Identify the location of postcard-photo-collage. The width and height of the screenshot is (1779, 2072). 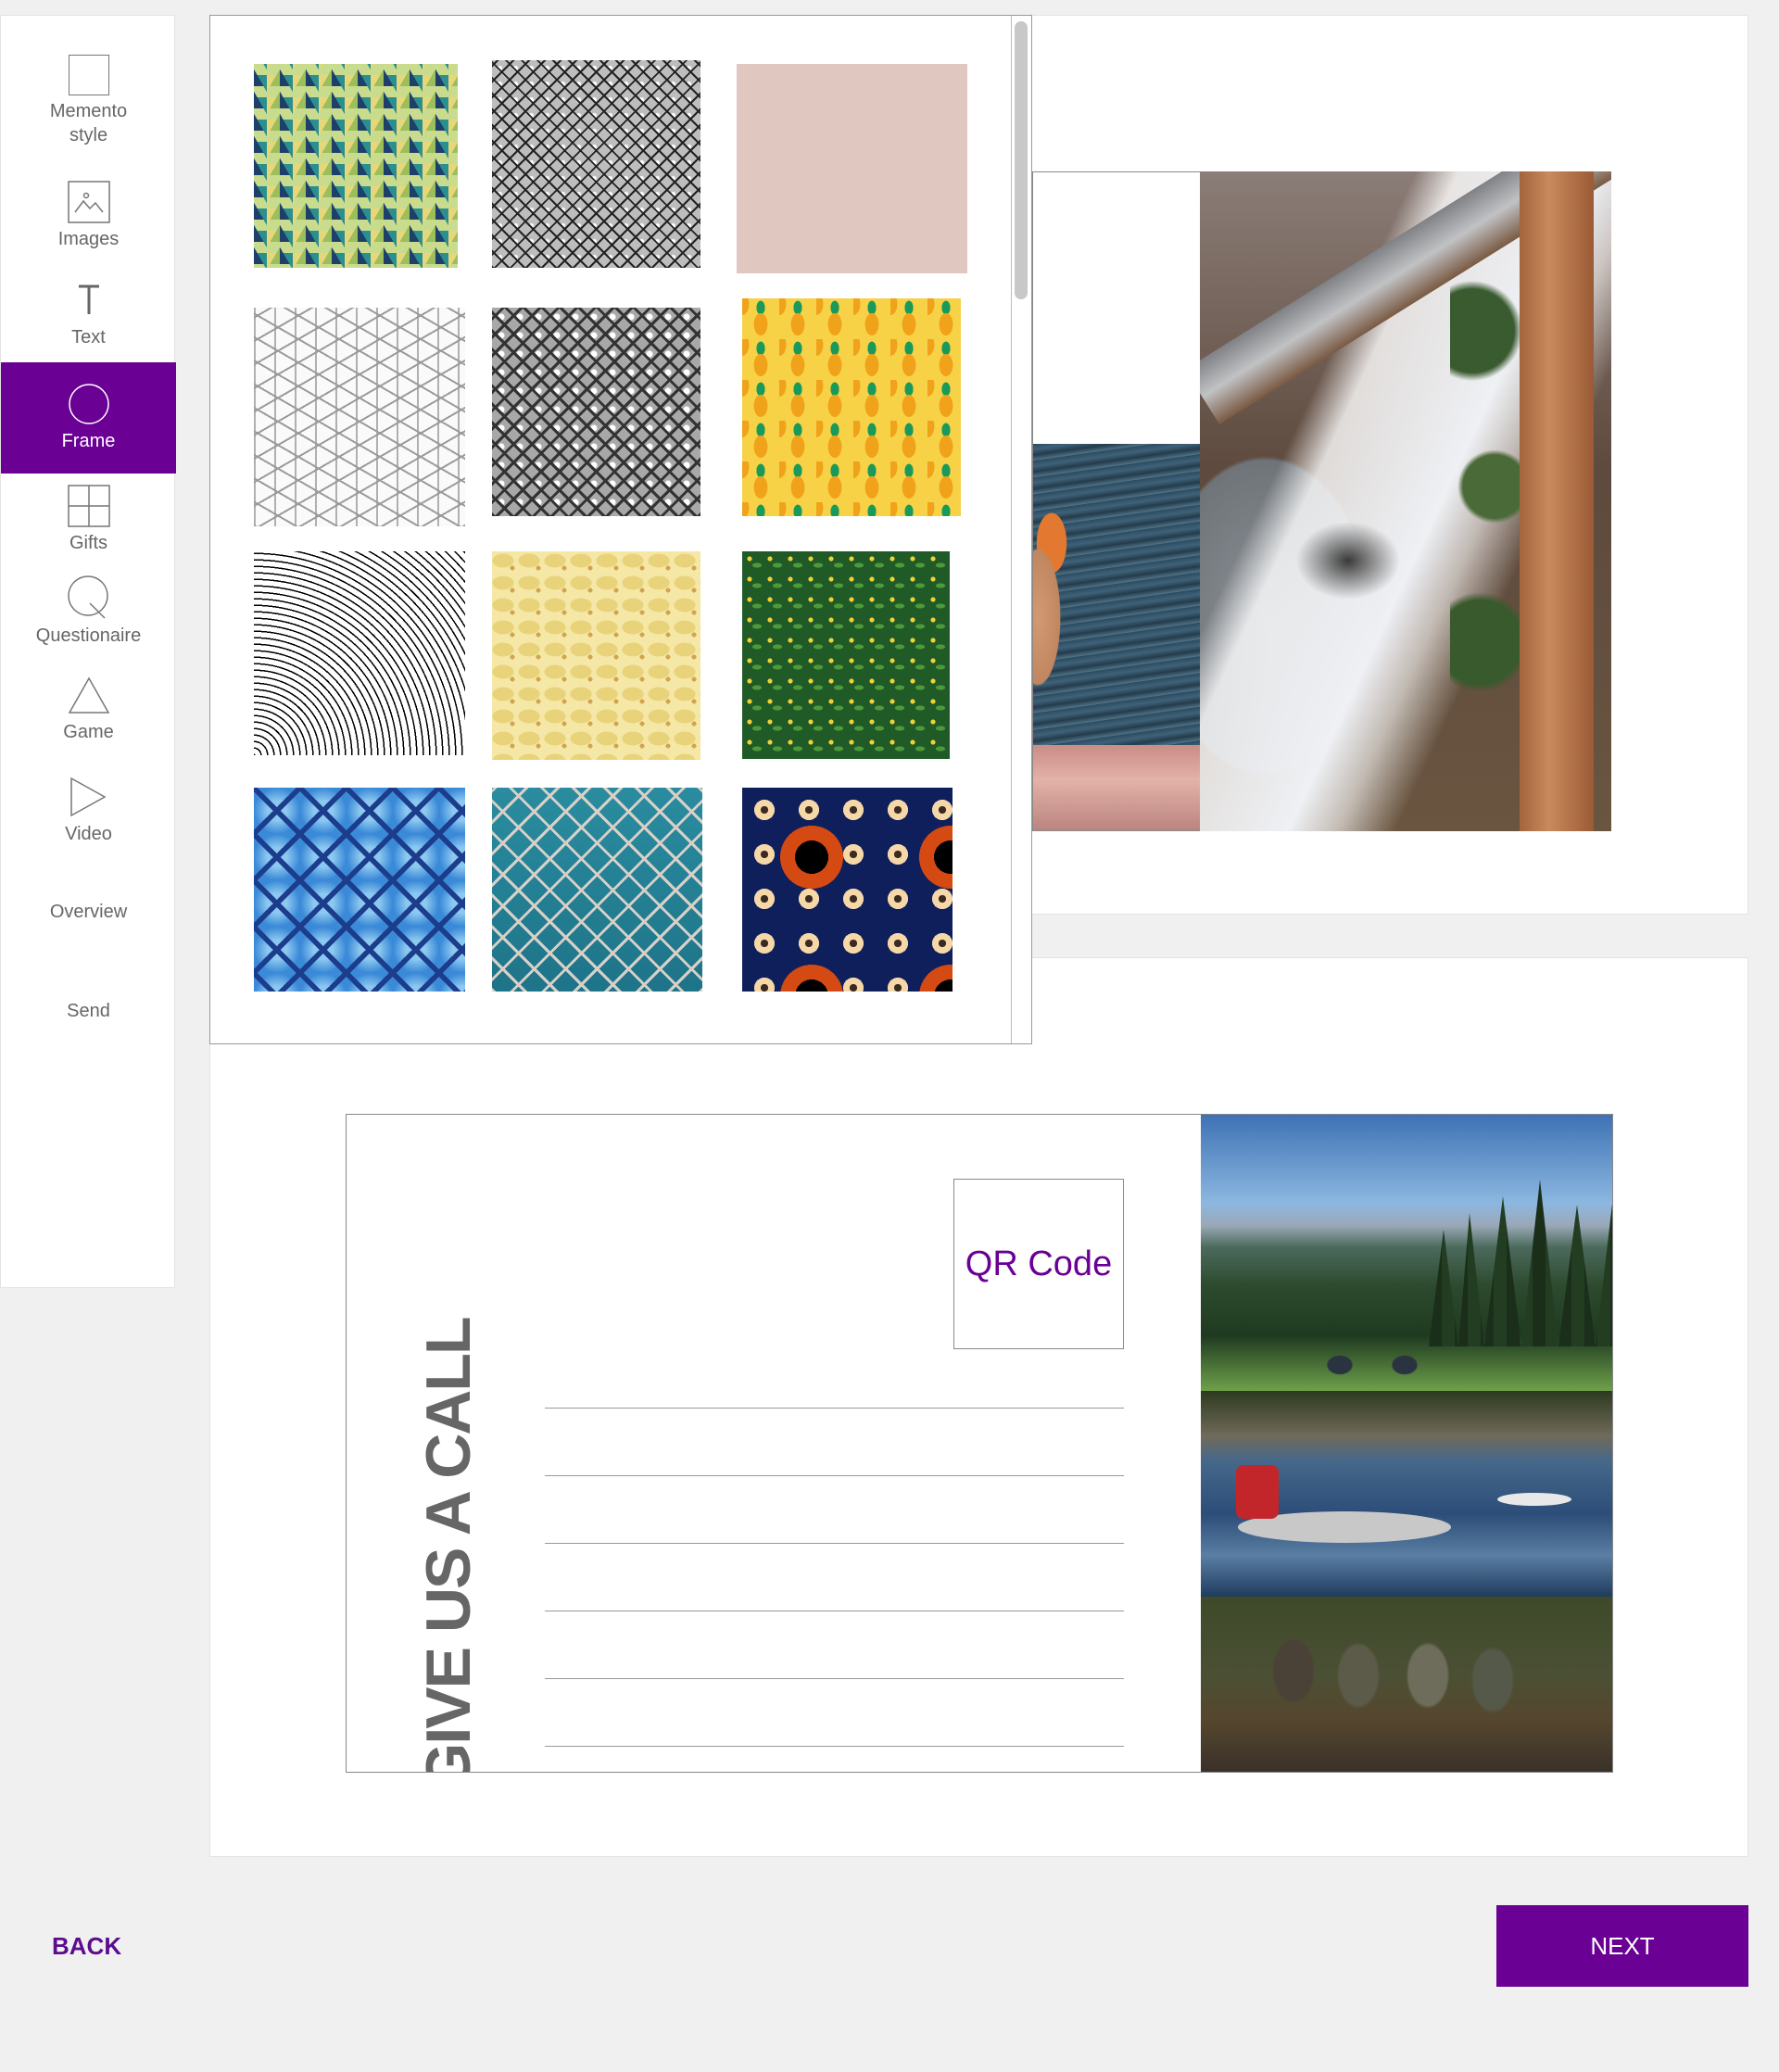
(1406, 1443).